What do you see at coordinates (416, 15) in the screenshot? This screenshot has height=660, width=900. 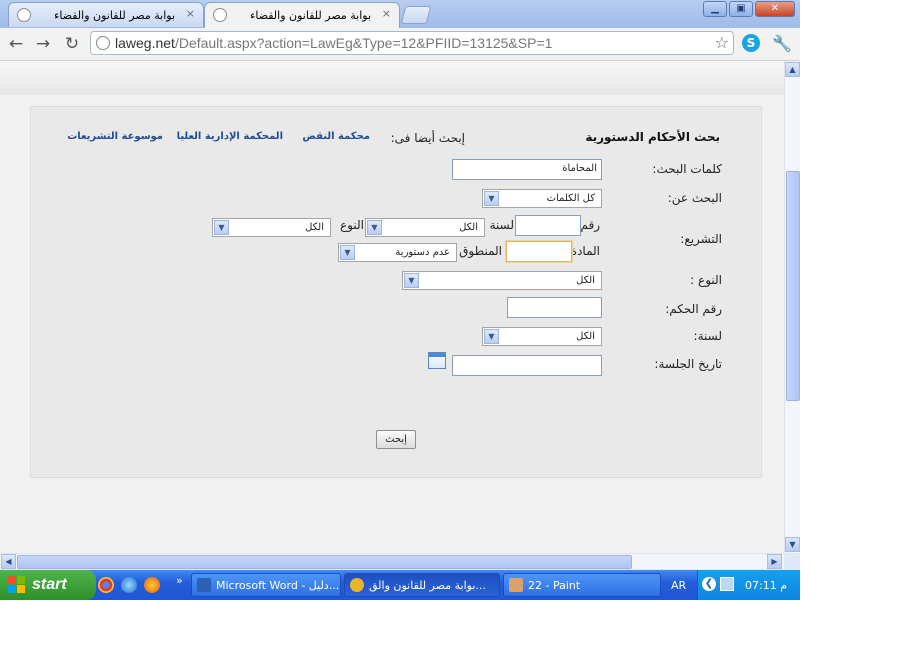 I see `new-tab-button` at bounding box center [416, 15].